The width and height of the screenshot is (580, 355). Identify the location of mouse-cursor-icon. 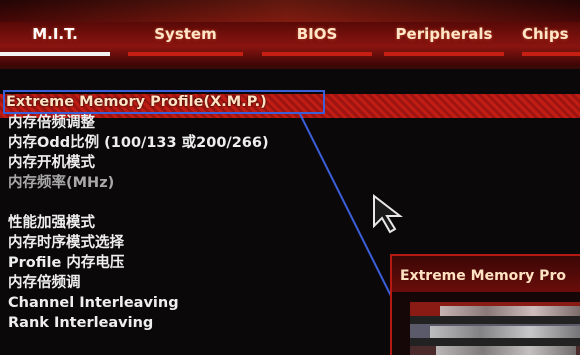
(388, 214).